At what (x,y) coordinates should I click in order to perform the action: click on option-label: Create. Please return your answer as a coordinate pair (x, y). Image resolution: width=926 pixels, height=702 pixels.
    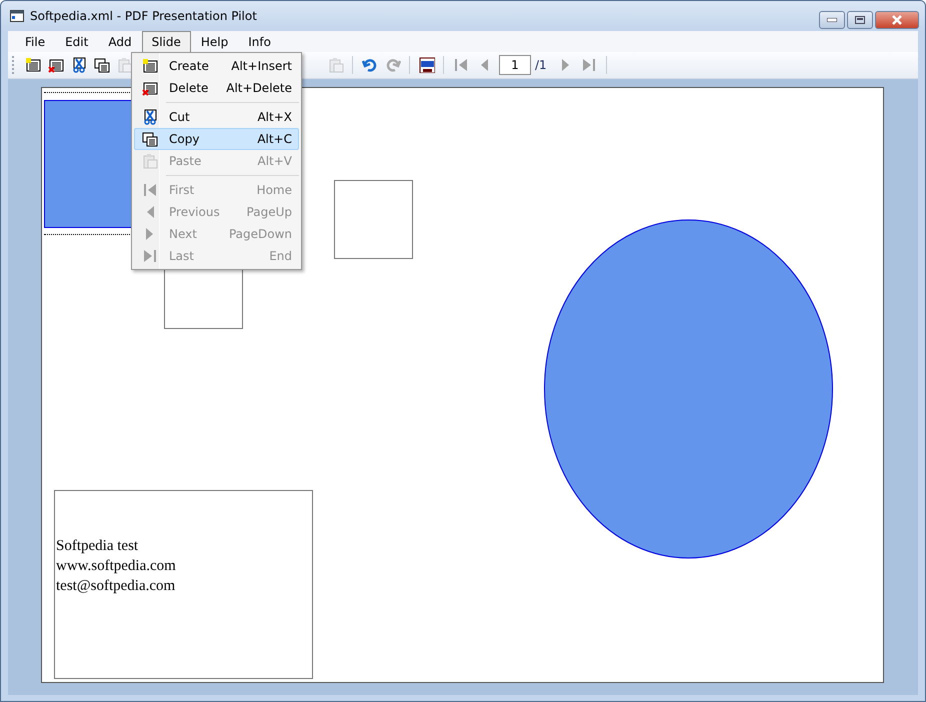
    Looking at the image, I should click on (189, 66).